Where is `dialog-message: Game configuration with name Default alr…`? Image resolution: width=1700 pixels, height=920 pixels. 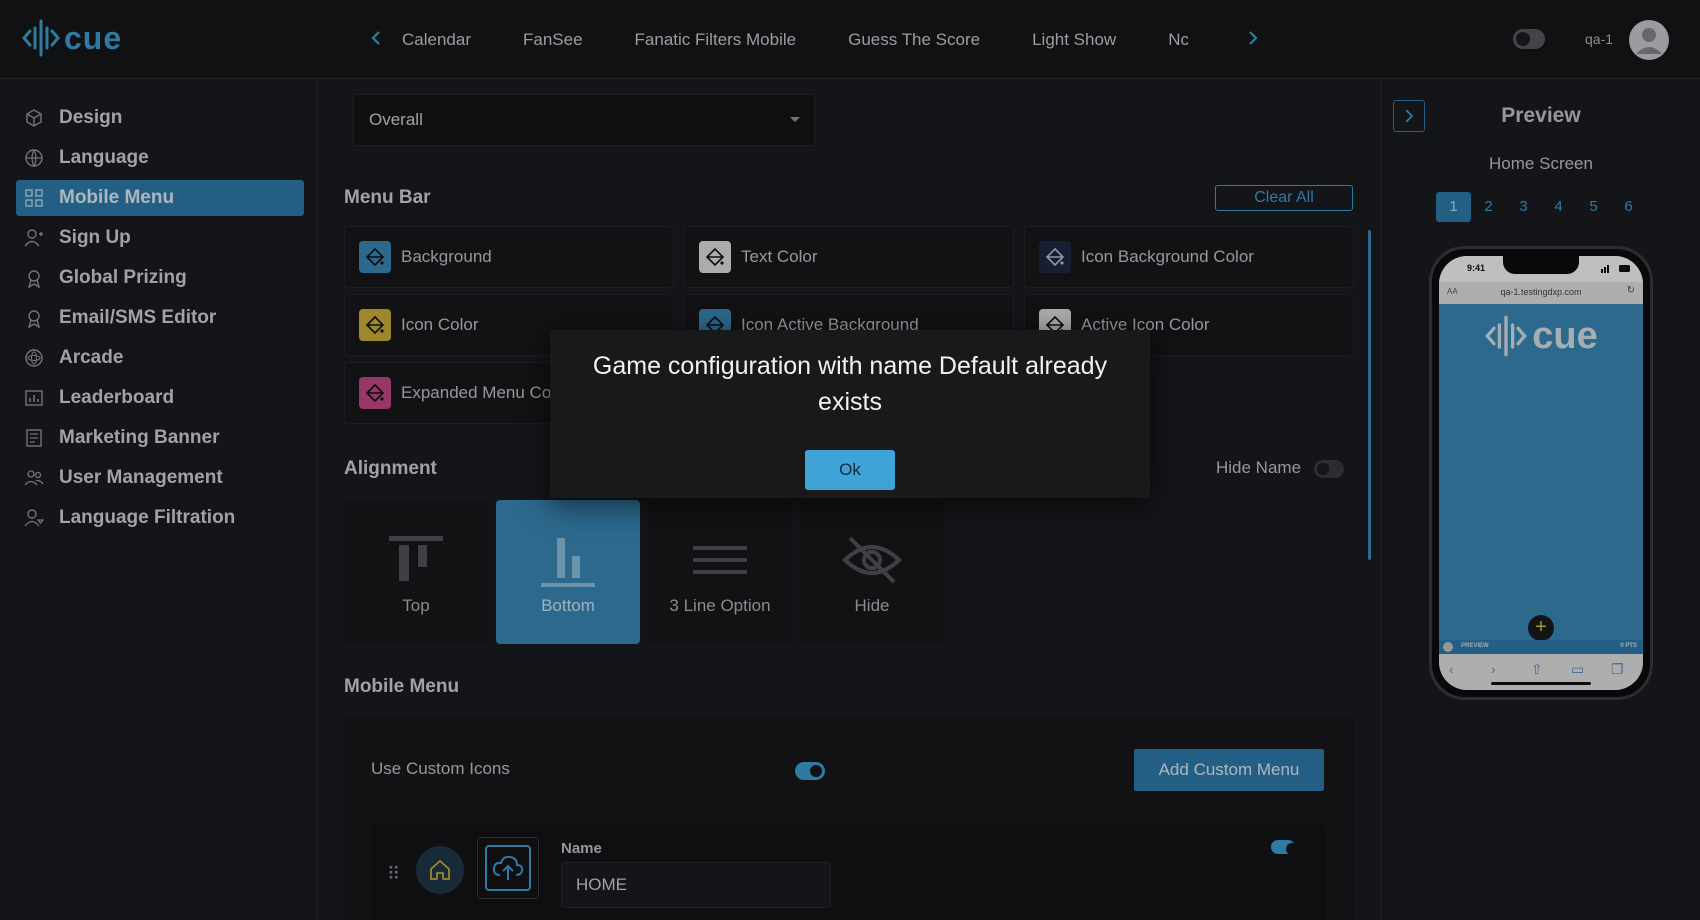
dialog-message: Game configuration with name Default alr… is located at coordinates (850, 384).